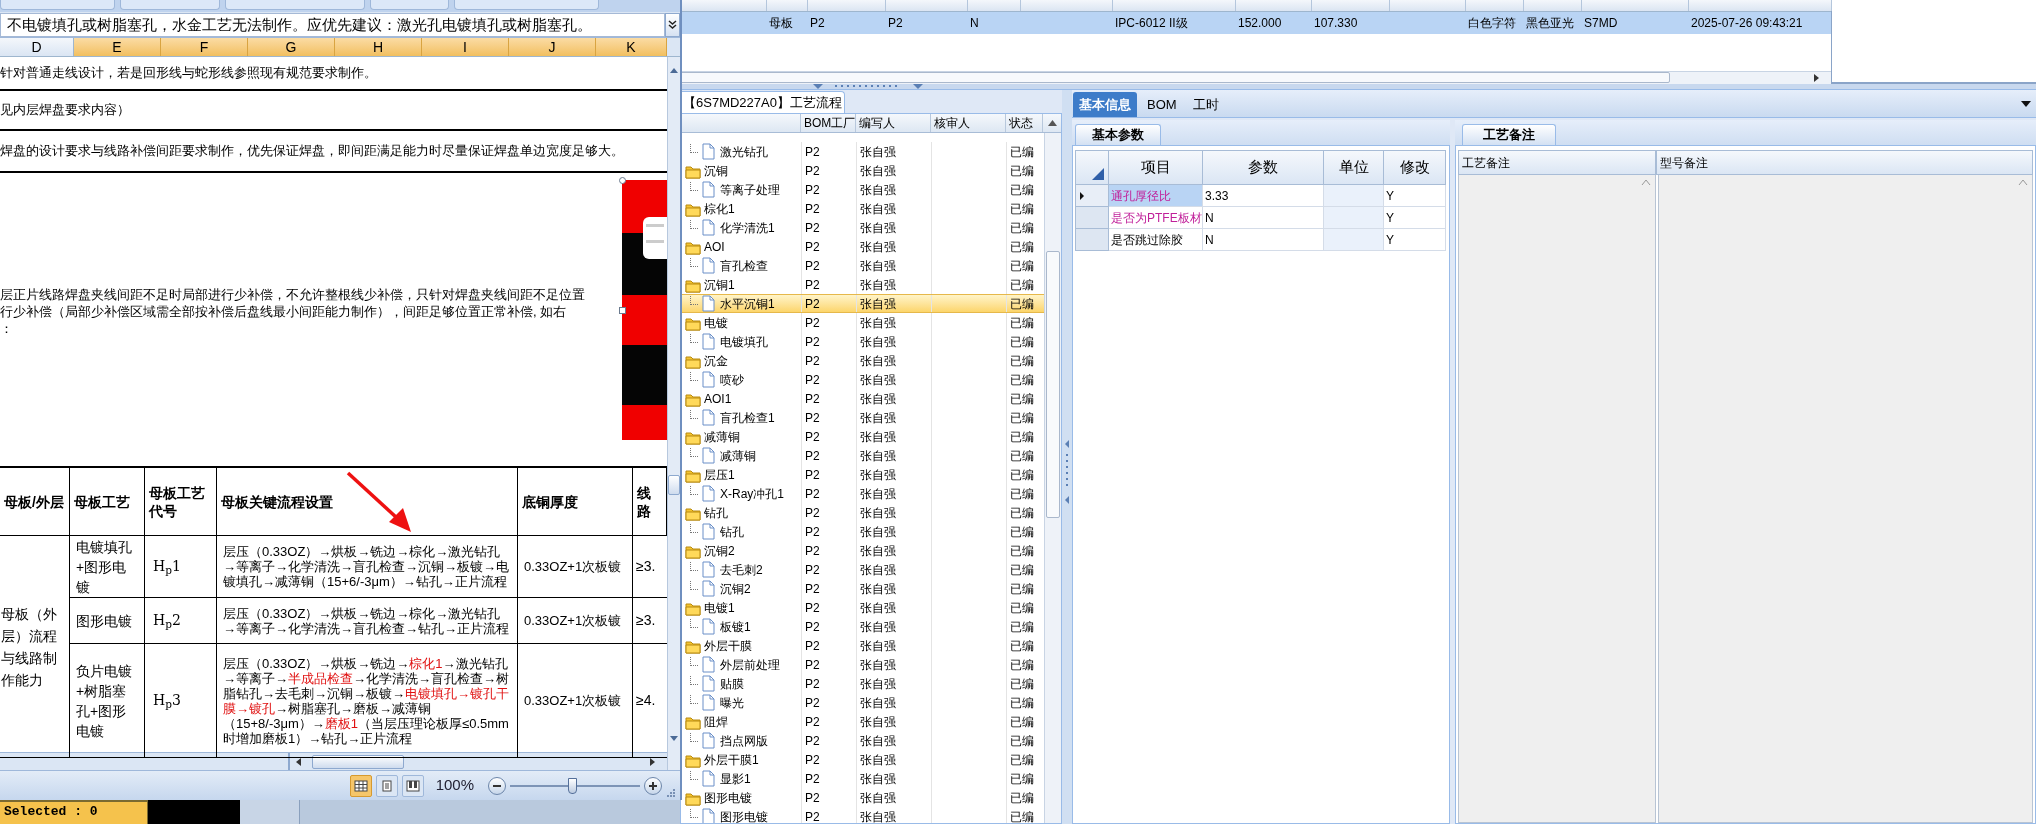  What do you see at coordinates (552, 47) in the screenshot?
I see `column-header: J` at bounding box center [552, 47].